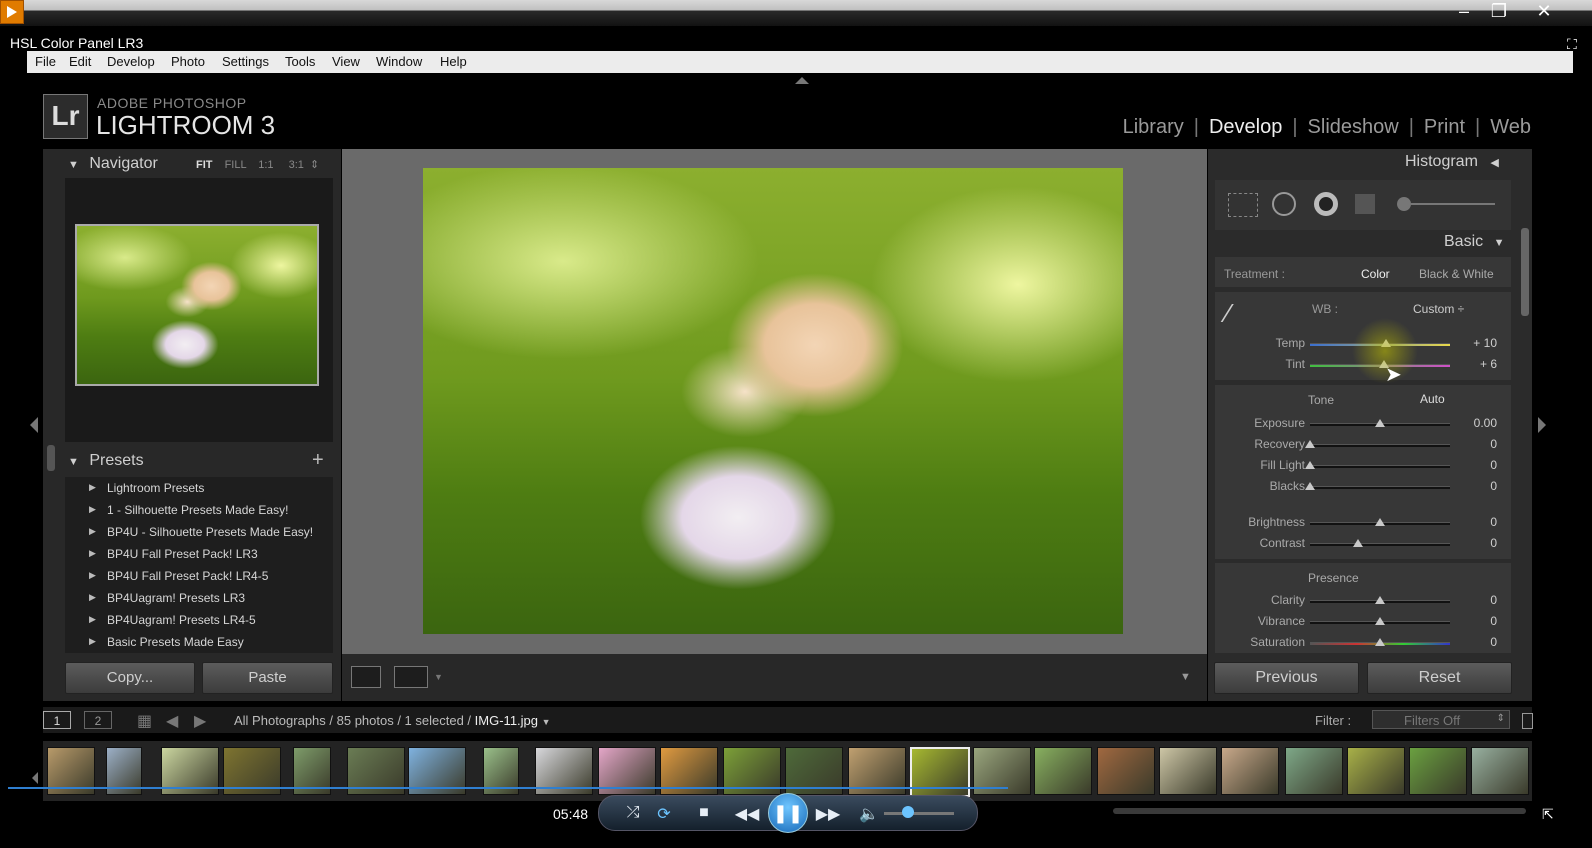 Image resolution: width=1592 pixels, height=848 pixels. I want to click on slider-contrast: Contrast 0, so click(1363, 546).